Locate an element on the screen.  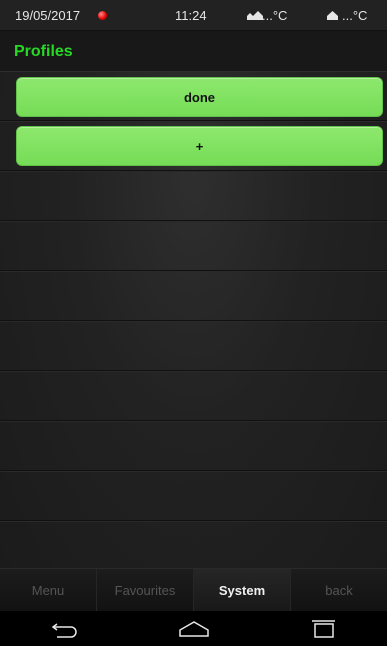
recent-apps-icon is located at coordinates (323, 629).